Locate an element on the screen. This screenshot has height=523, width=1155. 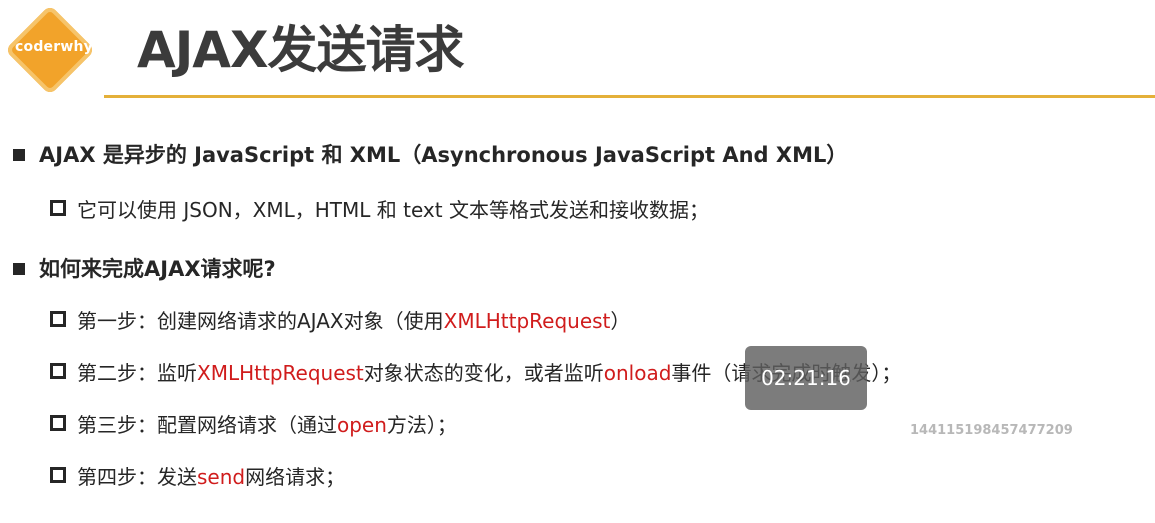
bullet-how-to: 如何来完成AJAX请求呢? is located at coordinates (144, 268).